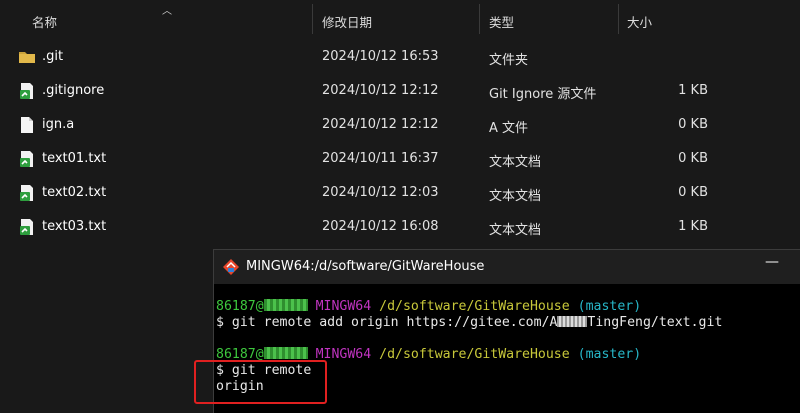  What do you see at coordinates (380, 192) in the screenshot?
I see `file-date: 2024/10/12 12:03` at bounding box center [380, 192].